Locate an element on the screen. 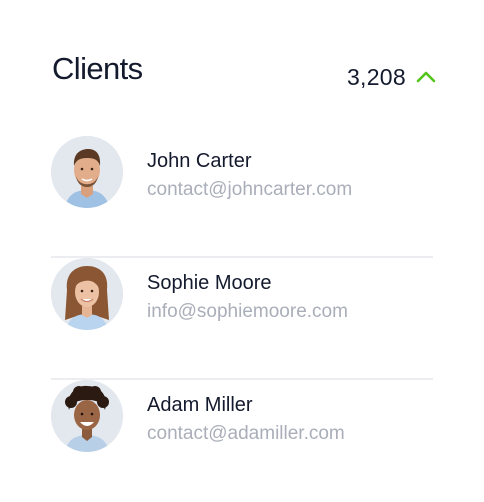 Image resolution: width=484 pixels, height=502 pixels. client-email: contact@johncarter.com is located at coordinates (250, 189).